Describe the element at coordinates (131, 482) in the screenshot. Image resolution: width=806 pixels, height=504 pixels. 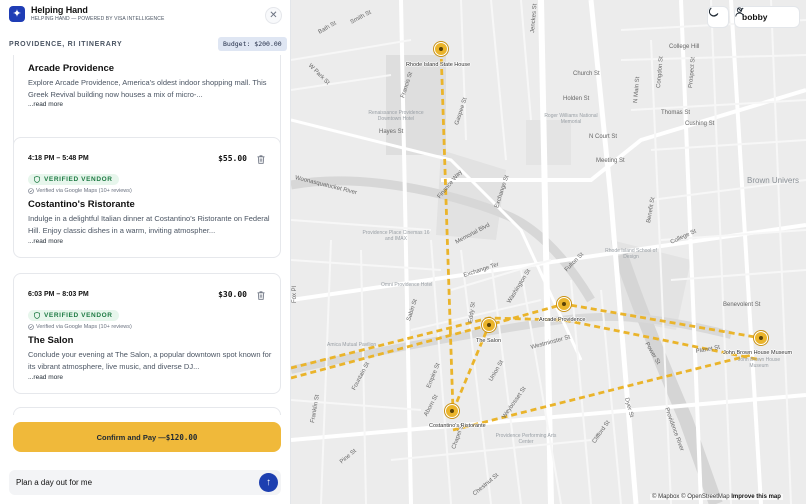
I see `chat-input` at that location.